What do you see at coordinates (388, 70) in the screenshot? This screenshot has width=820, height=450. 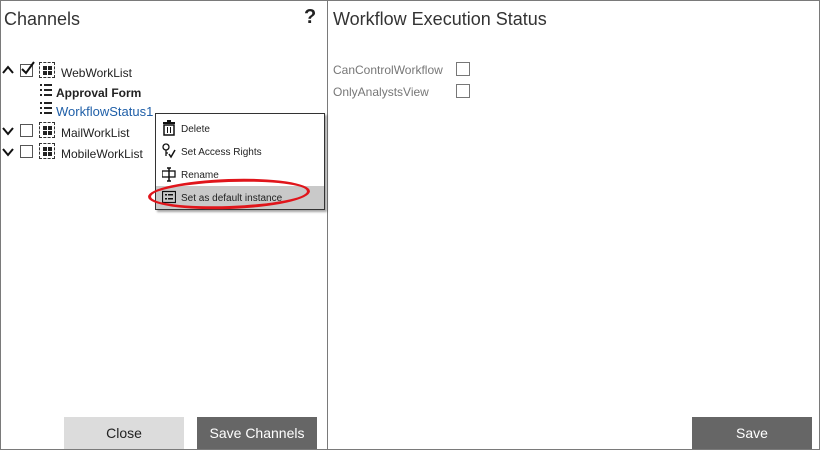 I see `can-control-workflow-label: CanControlWorkflow` at bounding box center [388, 70].